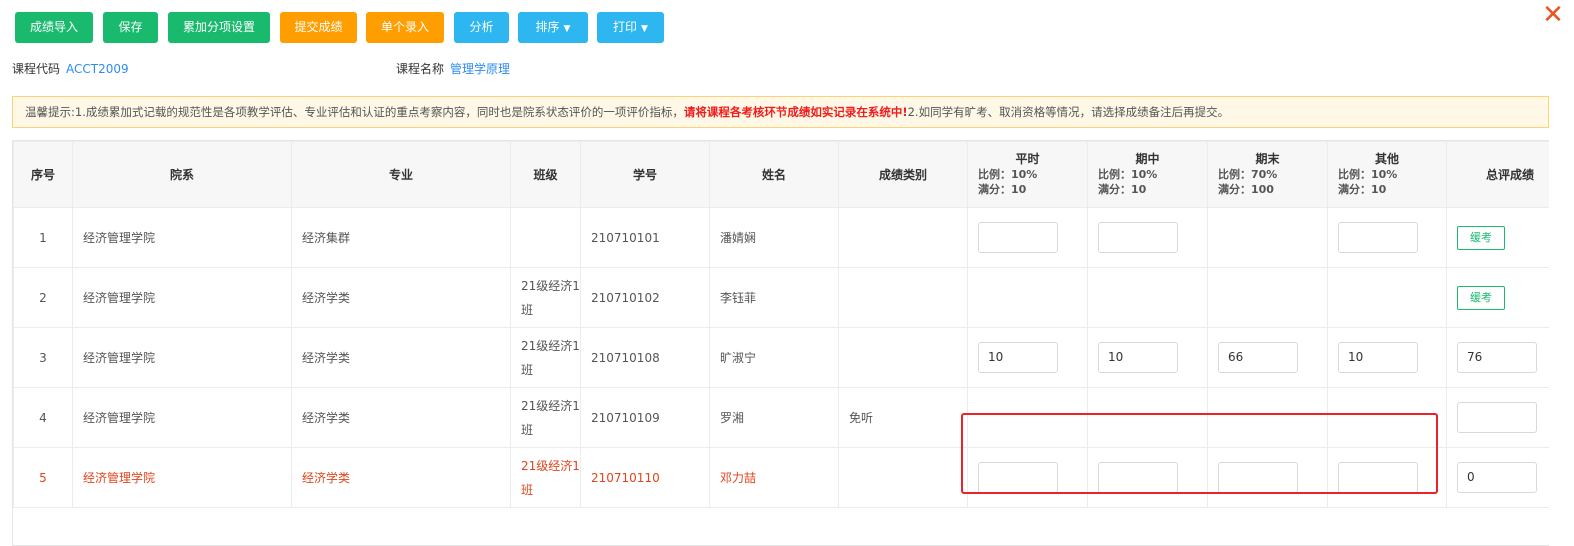  I want to click on col-dept: 院系, so click(182, 174).